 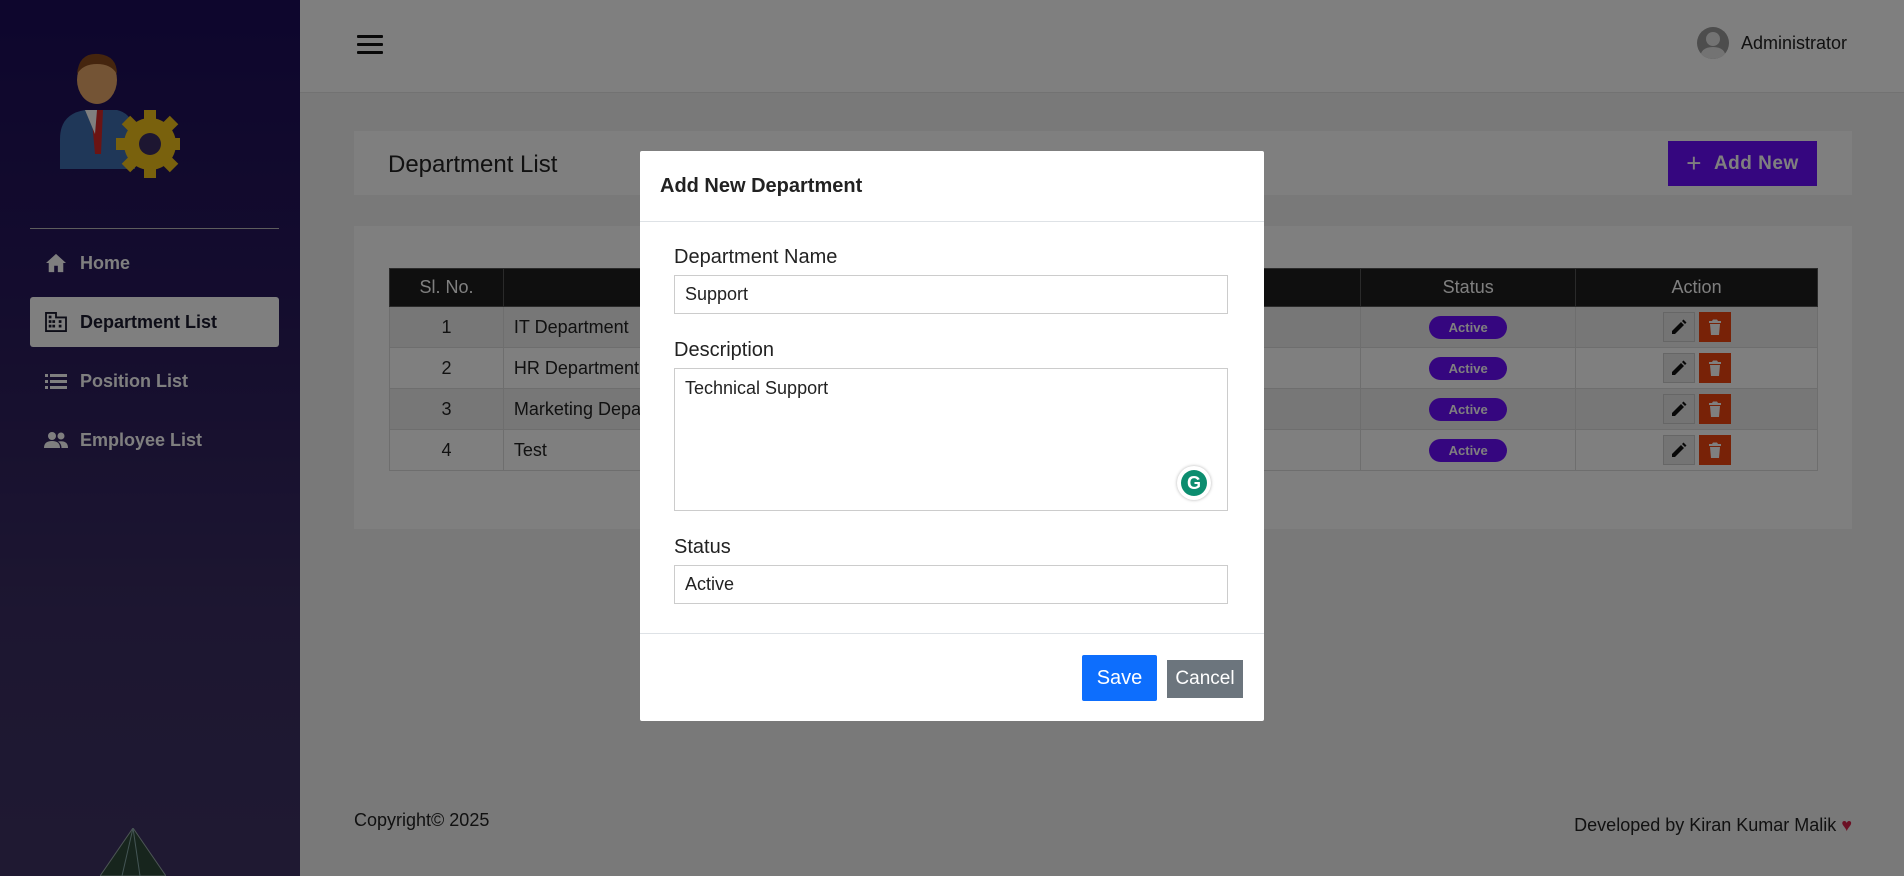 What do you see at coordinates (757, 388) in the screenshot?
I see `description-value: Technical Support` at bounding box center [757, 388].